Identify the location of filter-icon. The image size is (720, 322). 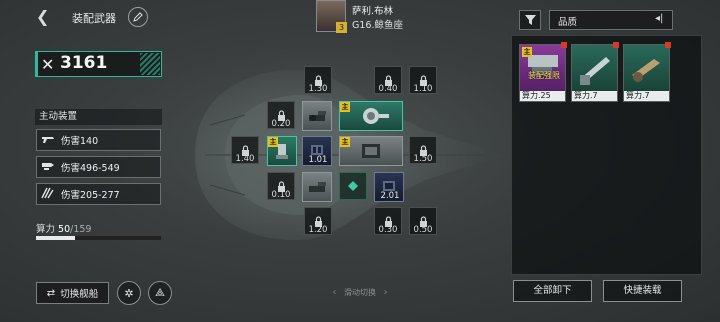
(530, 20).